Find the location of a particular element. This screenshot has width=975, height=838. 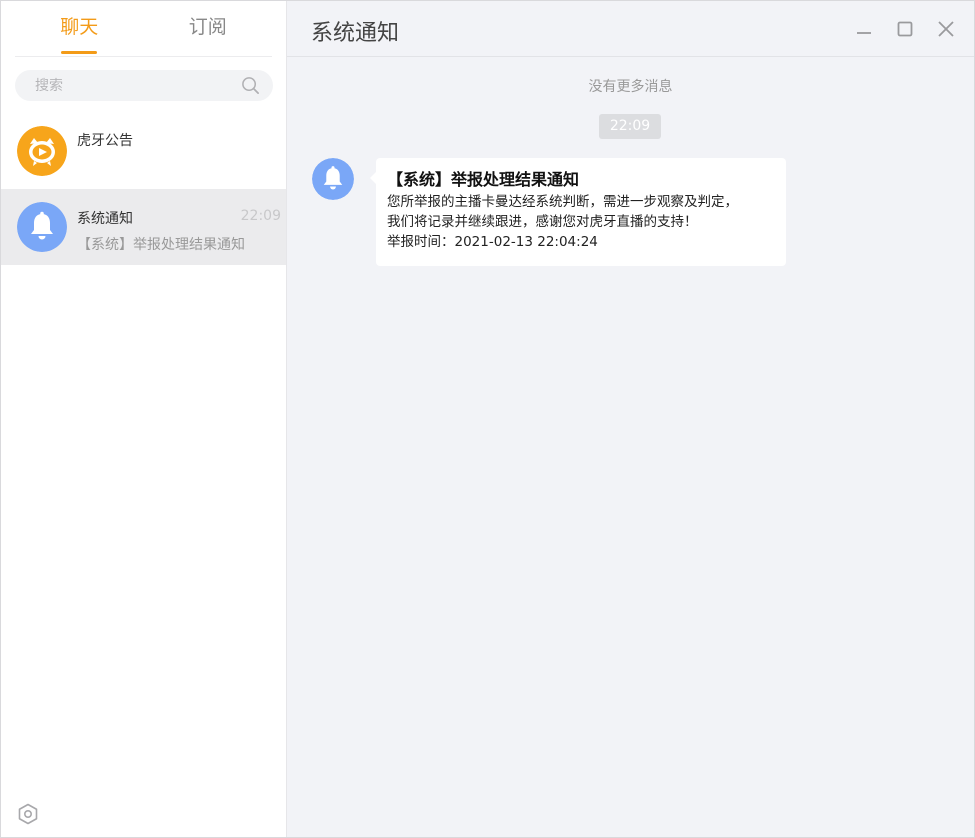

conversation-name: 系统通知 is located at coordinates (105, 219).